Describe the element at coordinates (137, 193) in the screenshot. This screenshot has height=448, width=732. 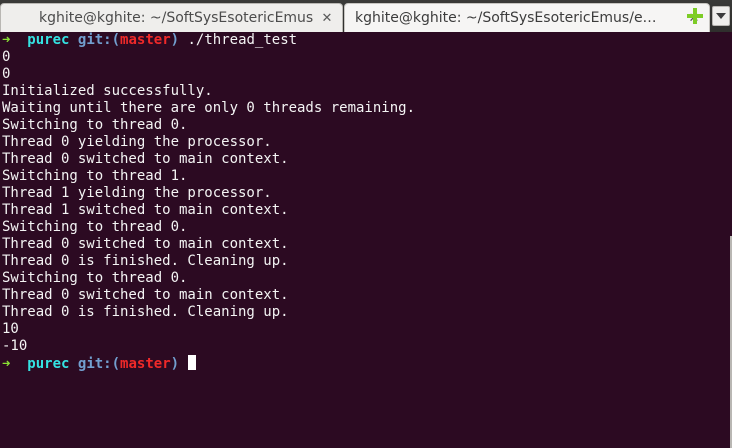
I see `output-line: Thread 1 yielding the processor.` at that location.